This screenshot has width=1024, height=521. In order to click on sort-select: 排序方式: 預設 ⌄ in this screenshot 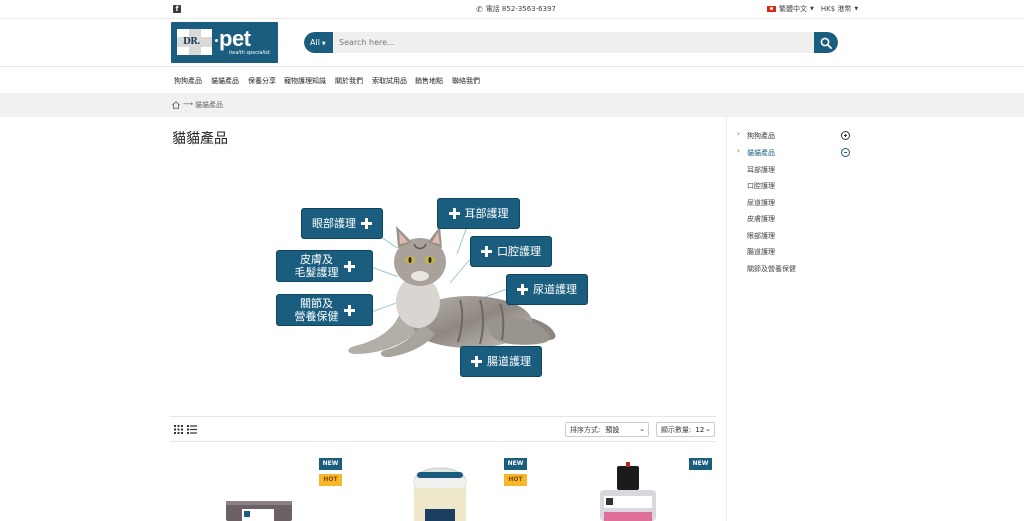, I will do `click(607, 429)`.